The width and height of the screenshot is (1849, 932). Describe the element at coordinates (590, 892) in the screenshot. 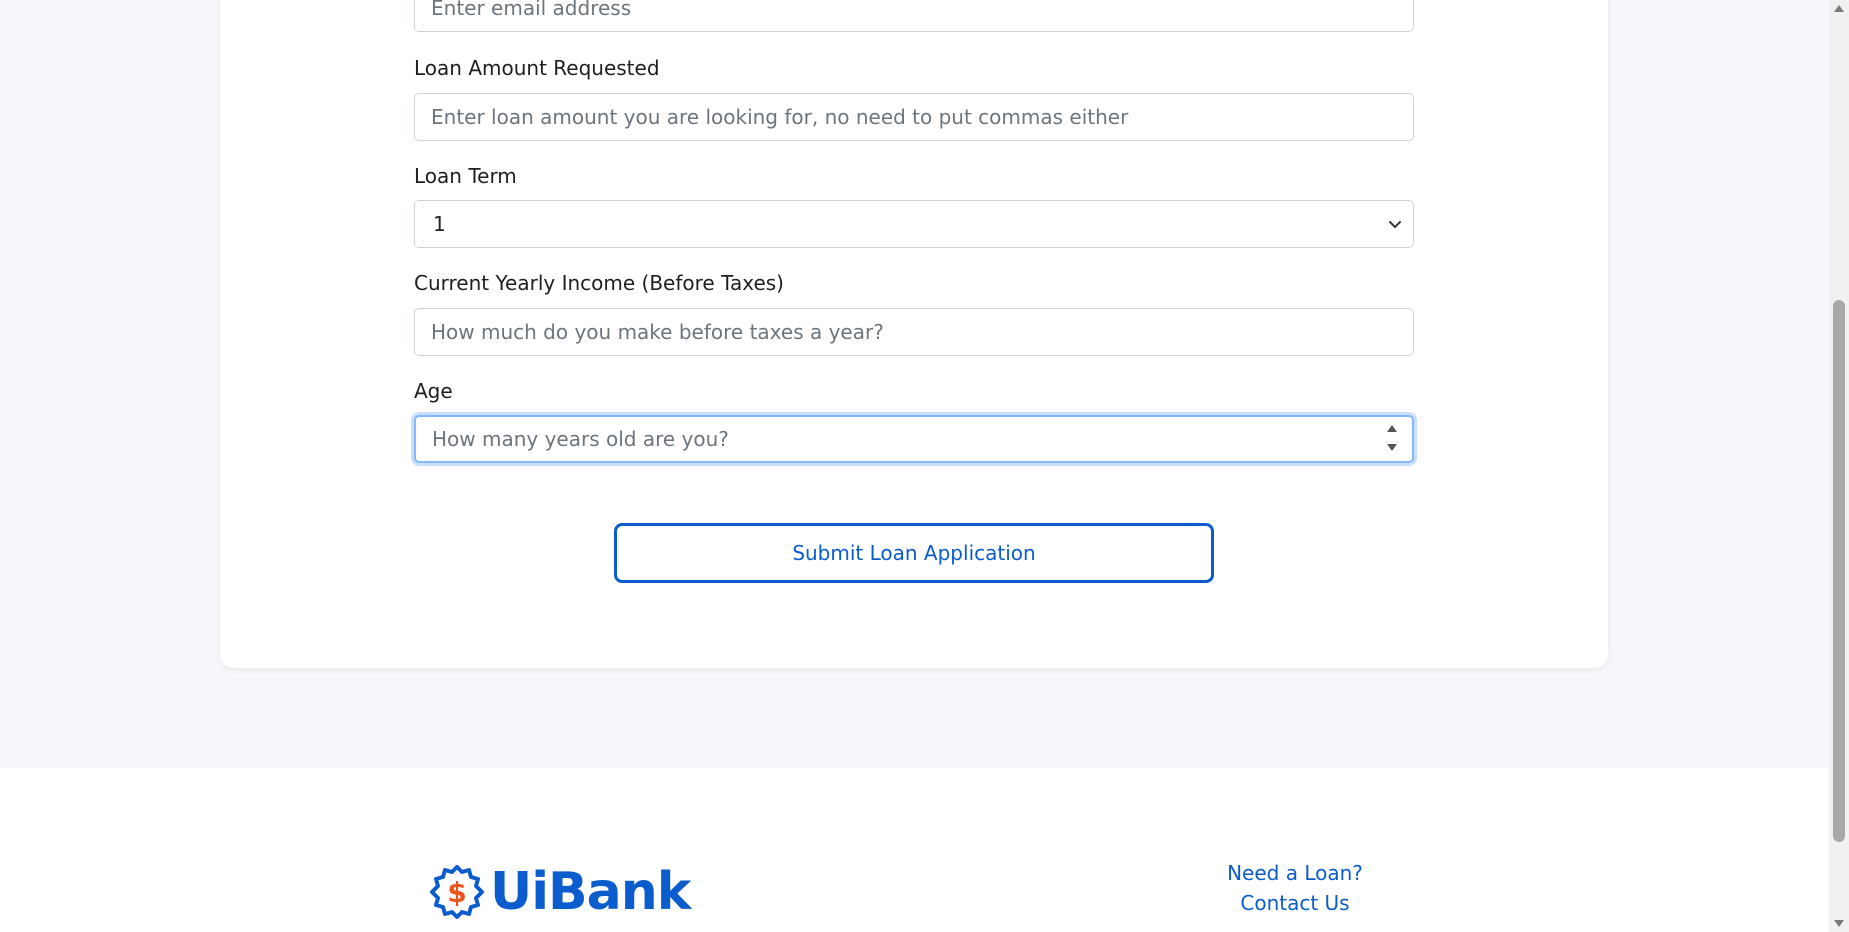

I see `brand-name: UiBank` at that location.